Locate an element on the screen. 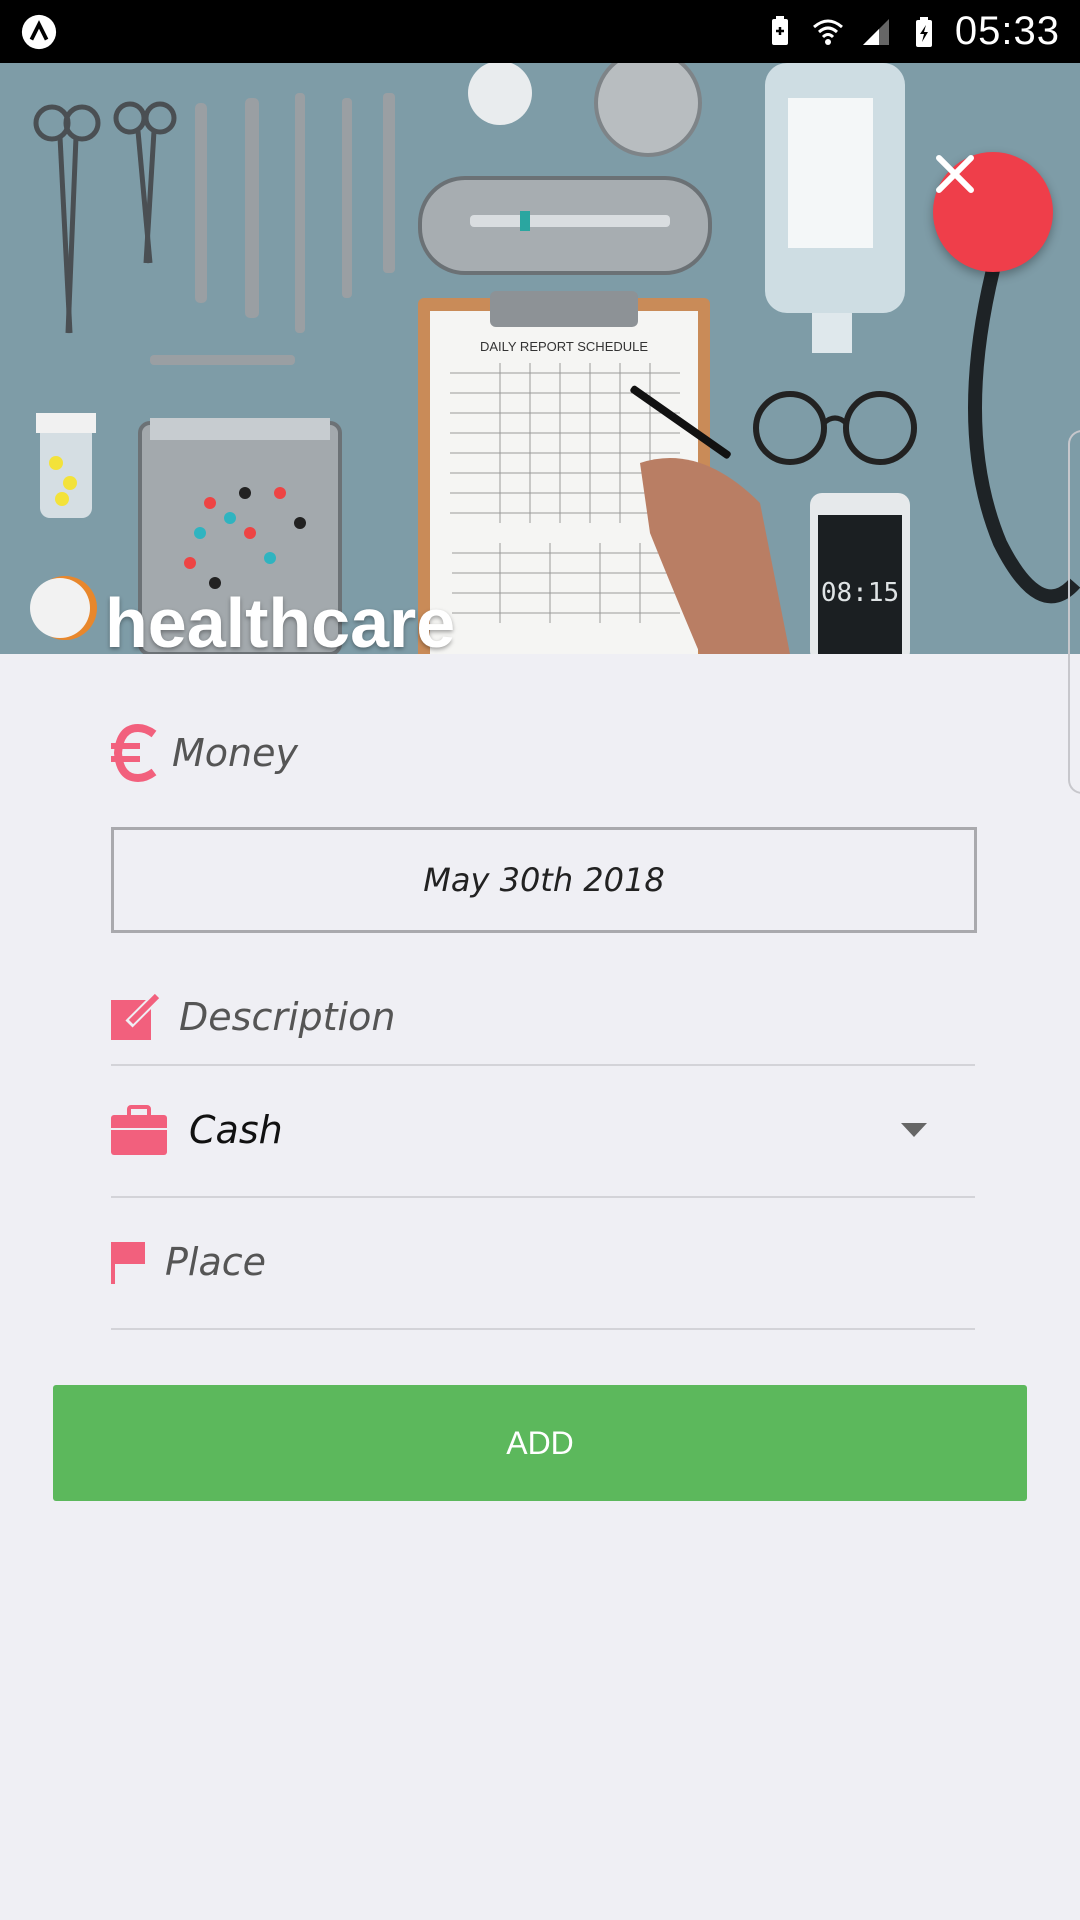 The height and width of the screenshot is (1920, 1080). money-placeholder: Money is located at coordinates (235, 753).